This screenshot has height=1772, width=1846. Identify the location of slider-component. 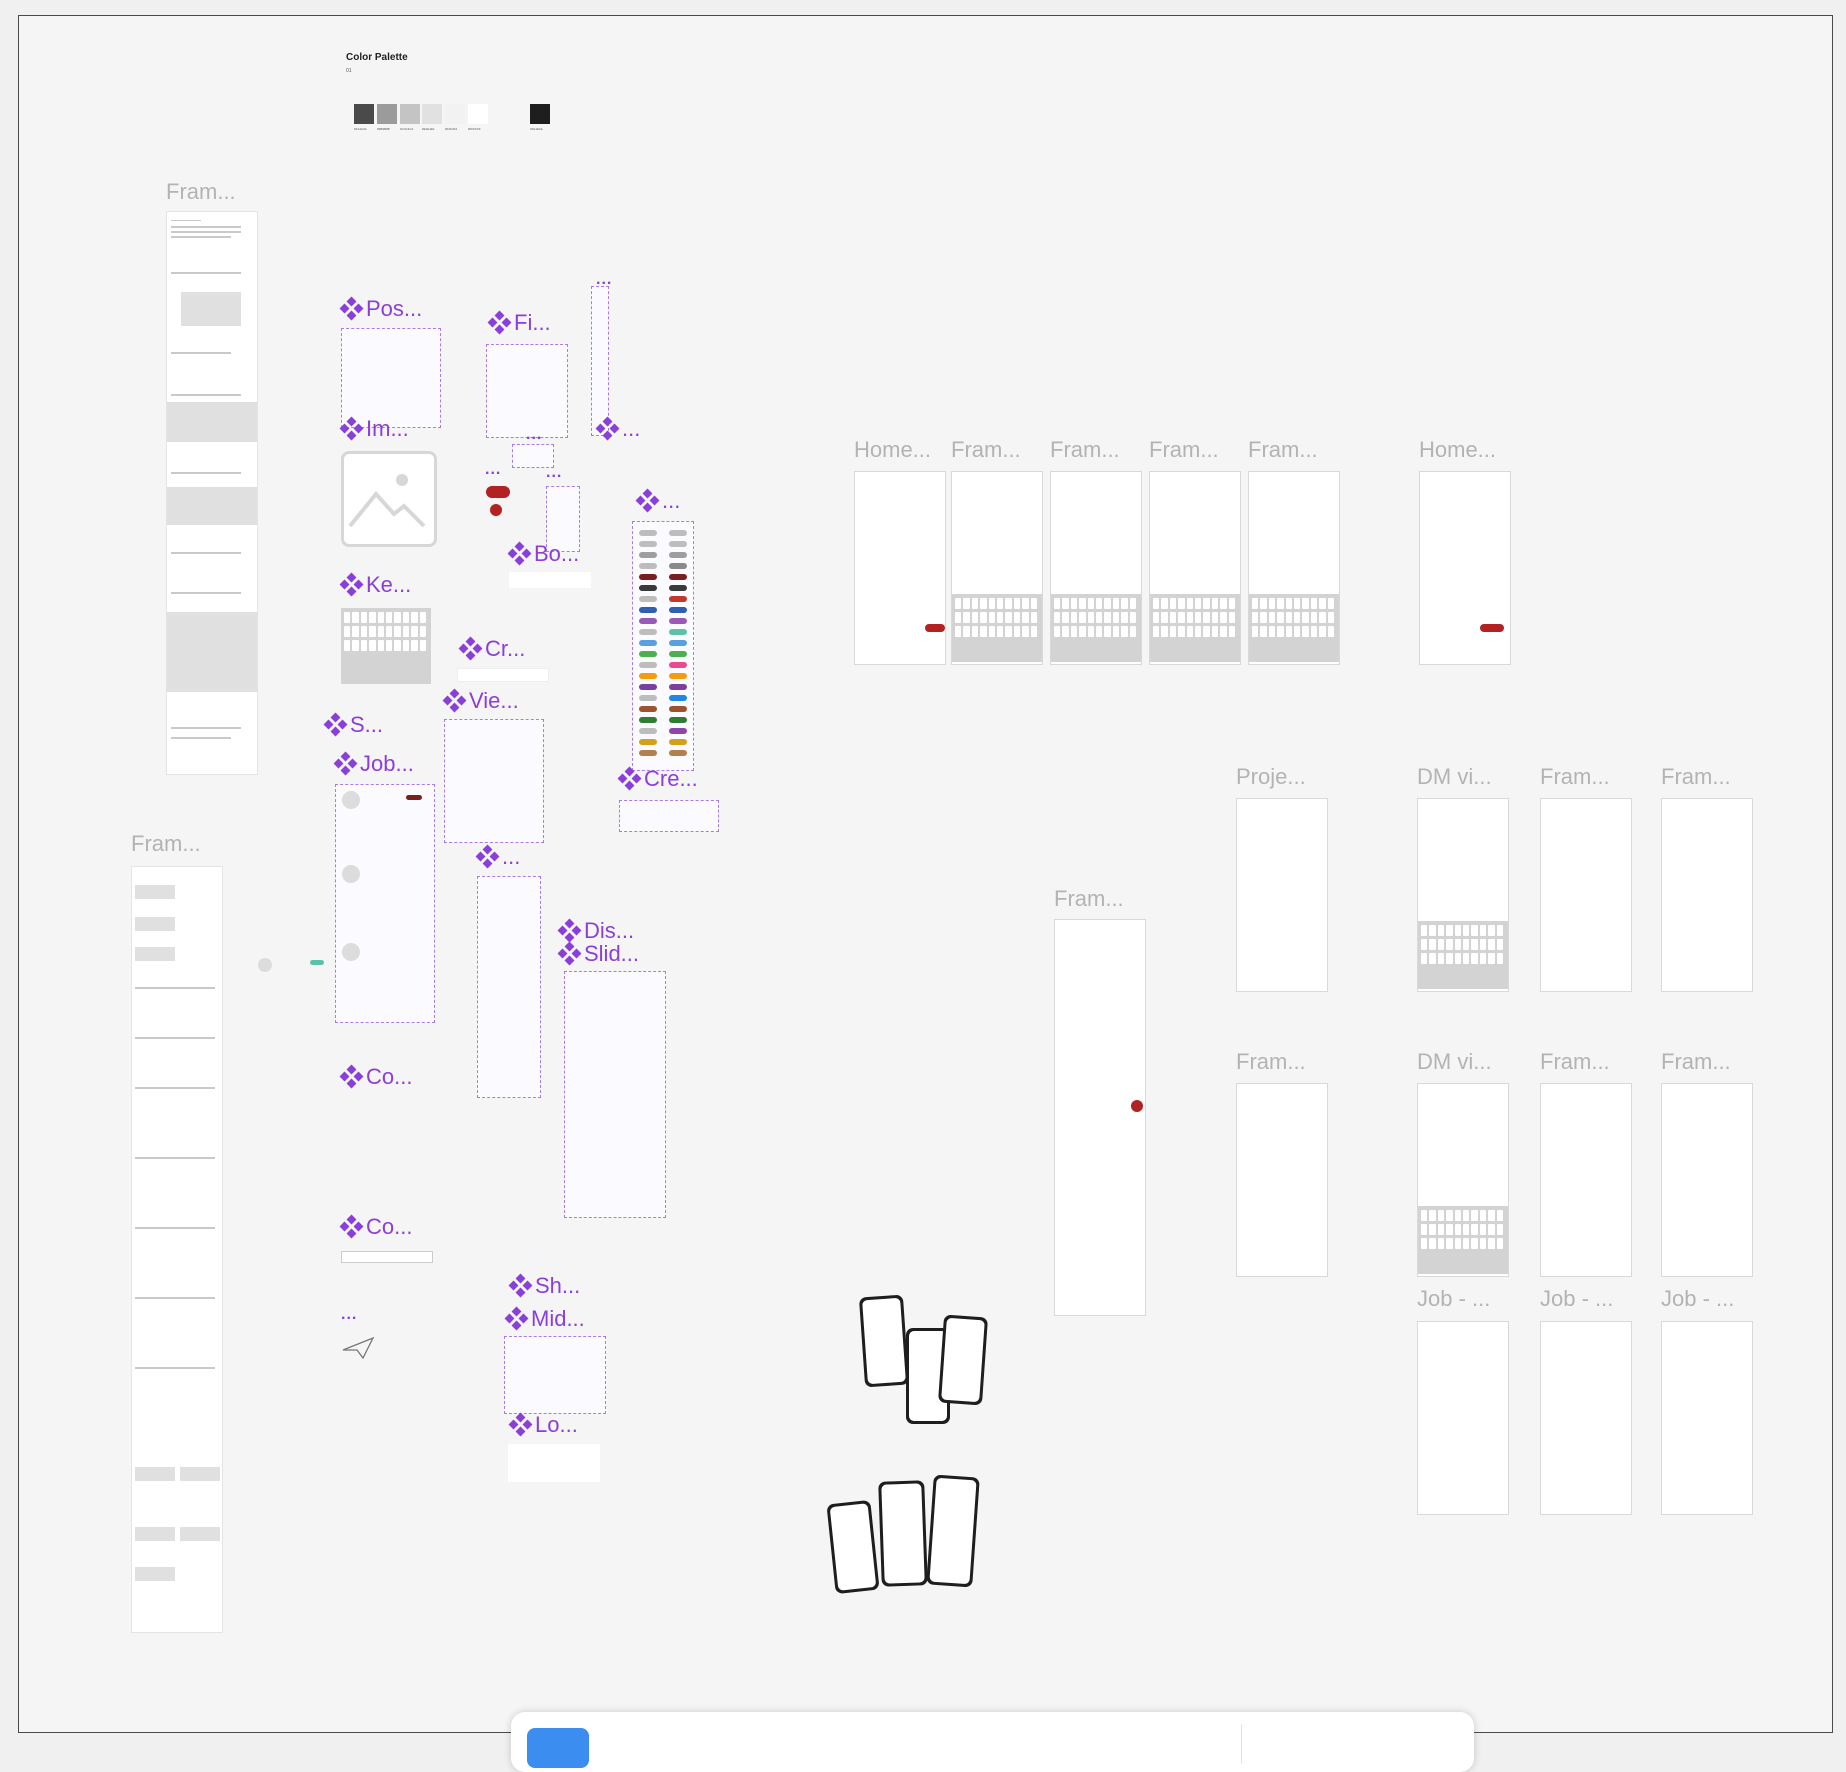
(615, 1094).